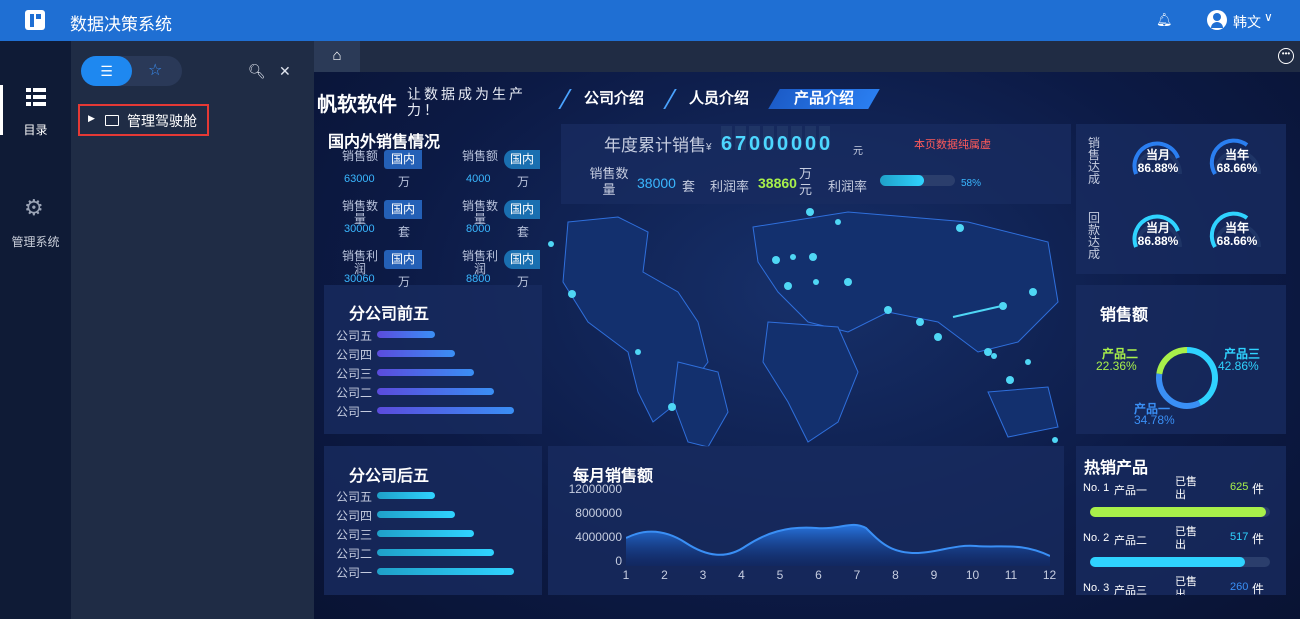  What do you see at coordinates (1124, 315) in the screenshot?
I see `pie-title: 销售额` at bounding box center [1124, 315].